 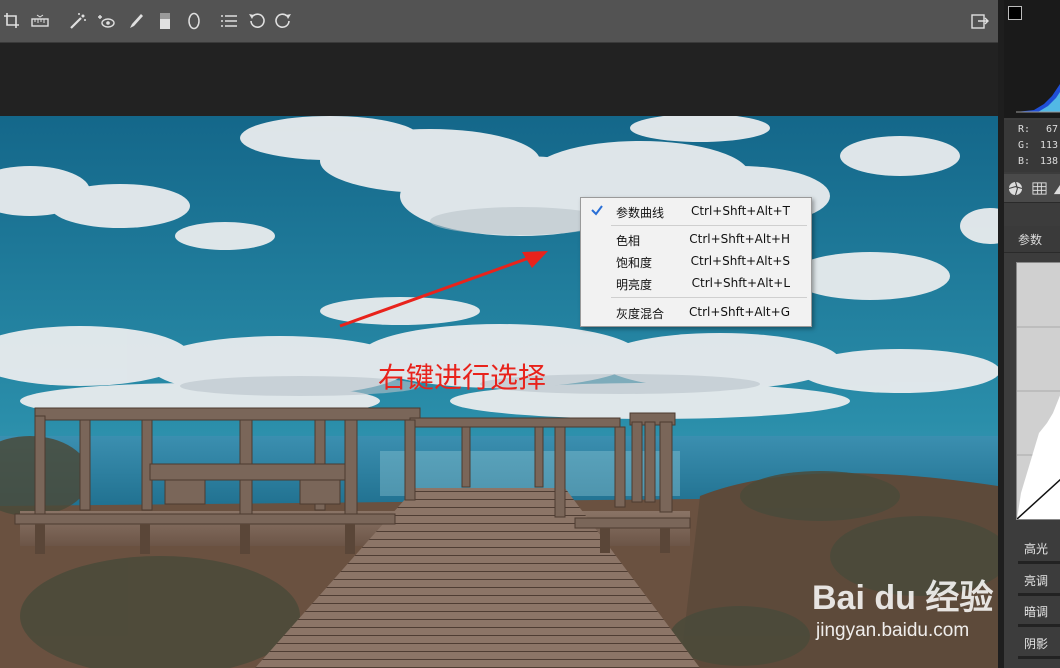 What do you see at coordinates (740, 283) in the screenshot?
I see `menu-item-shortcut: Ctrl+Shft+Alt+L` at bounding box center [740, 283].